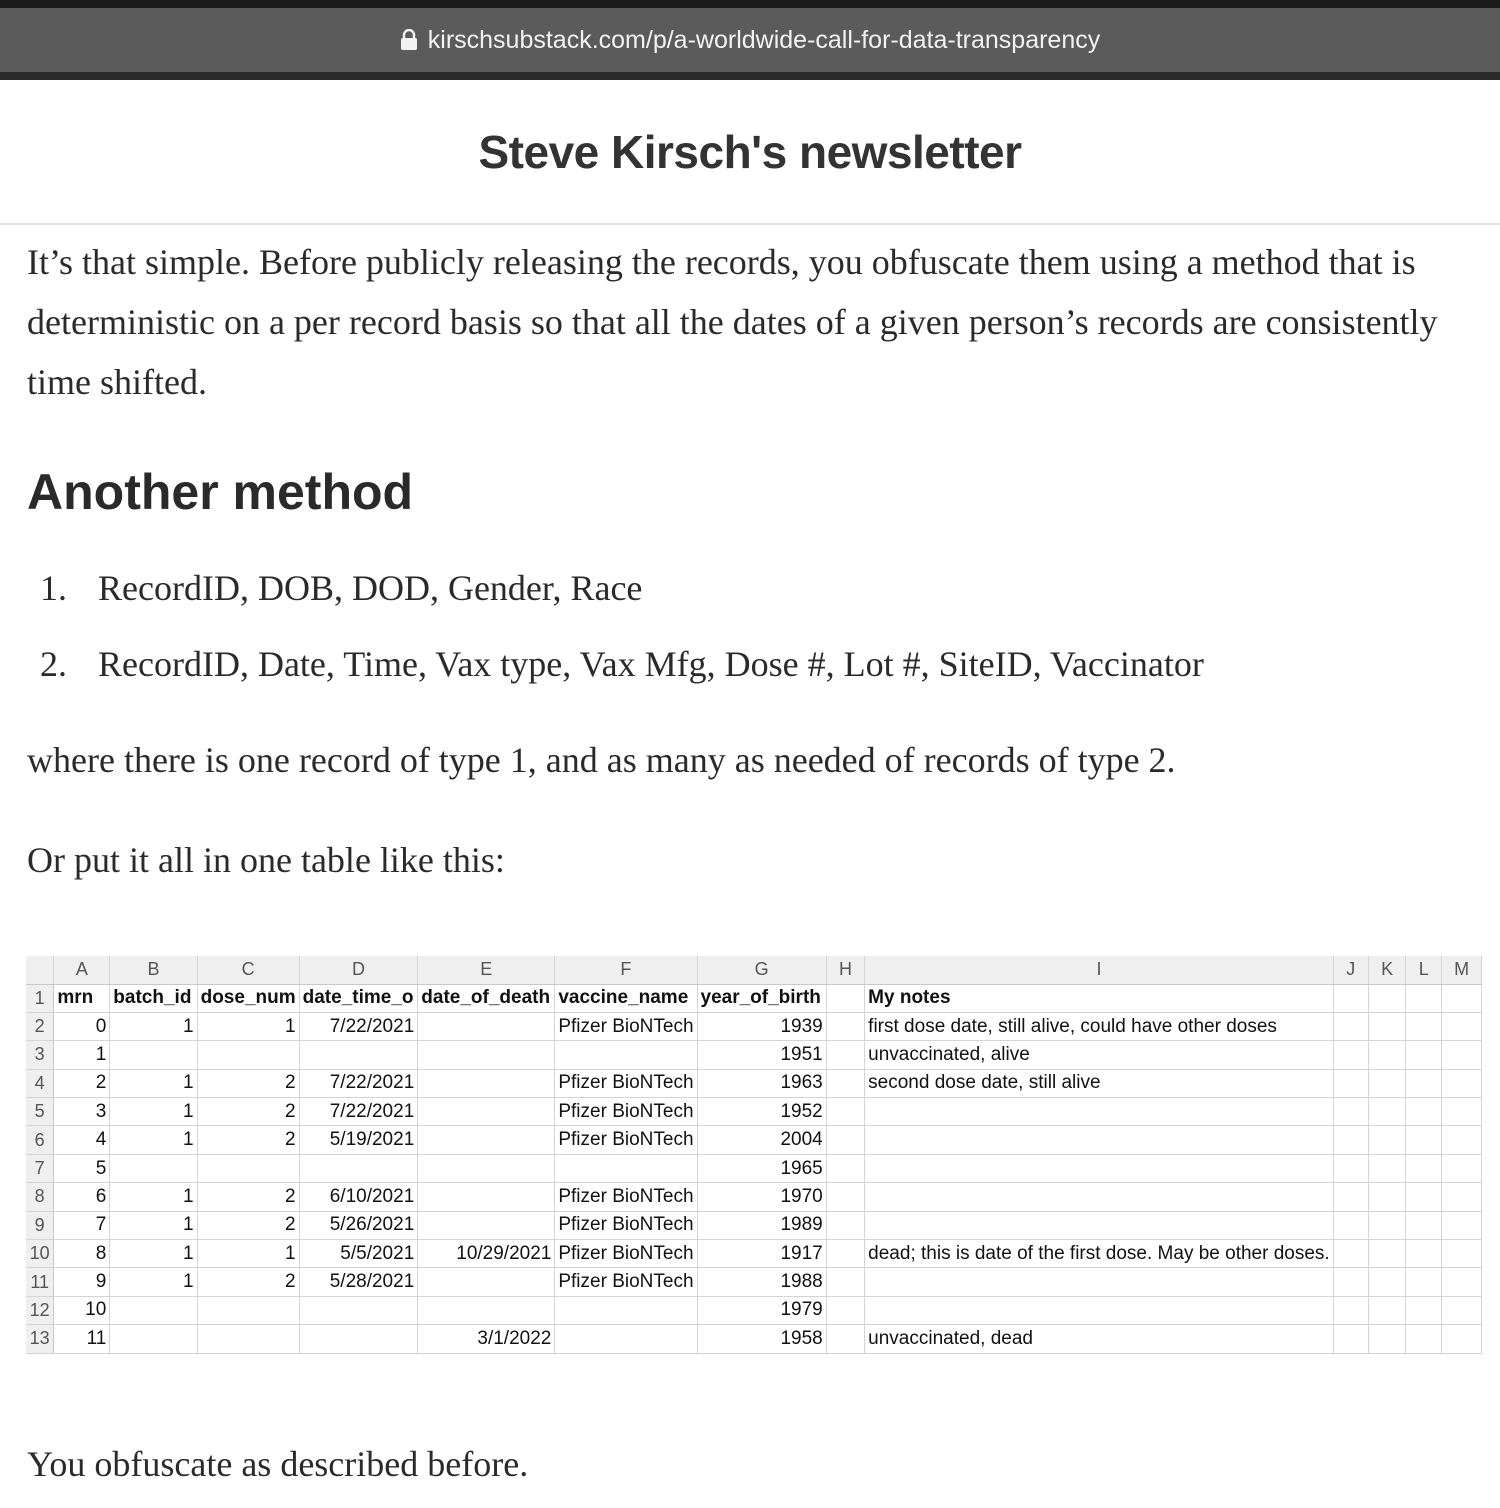  I want to click on row-header: 11, so click(40, 1282).